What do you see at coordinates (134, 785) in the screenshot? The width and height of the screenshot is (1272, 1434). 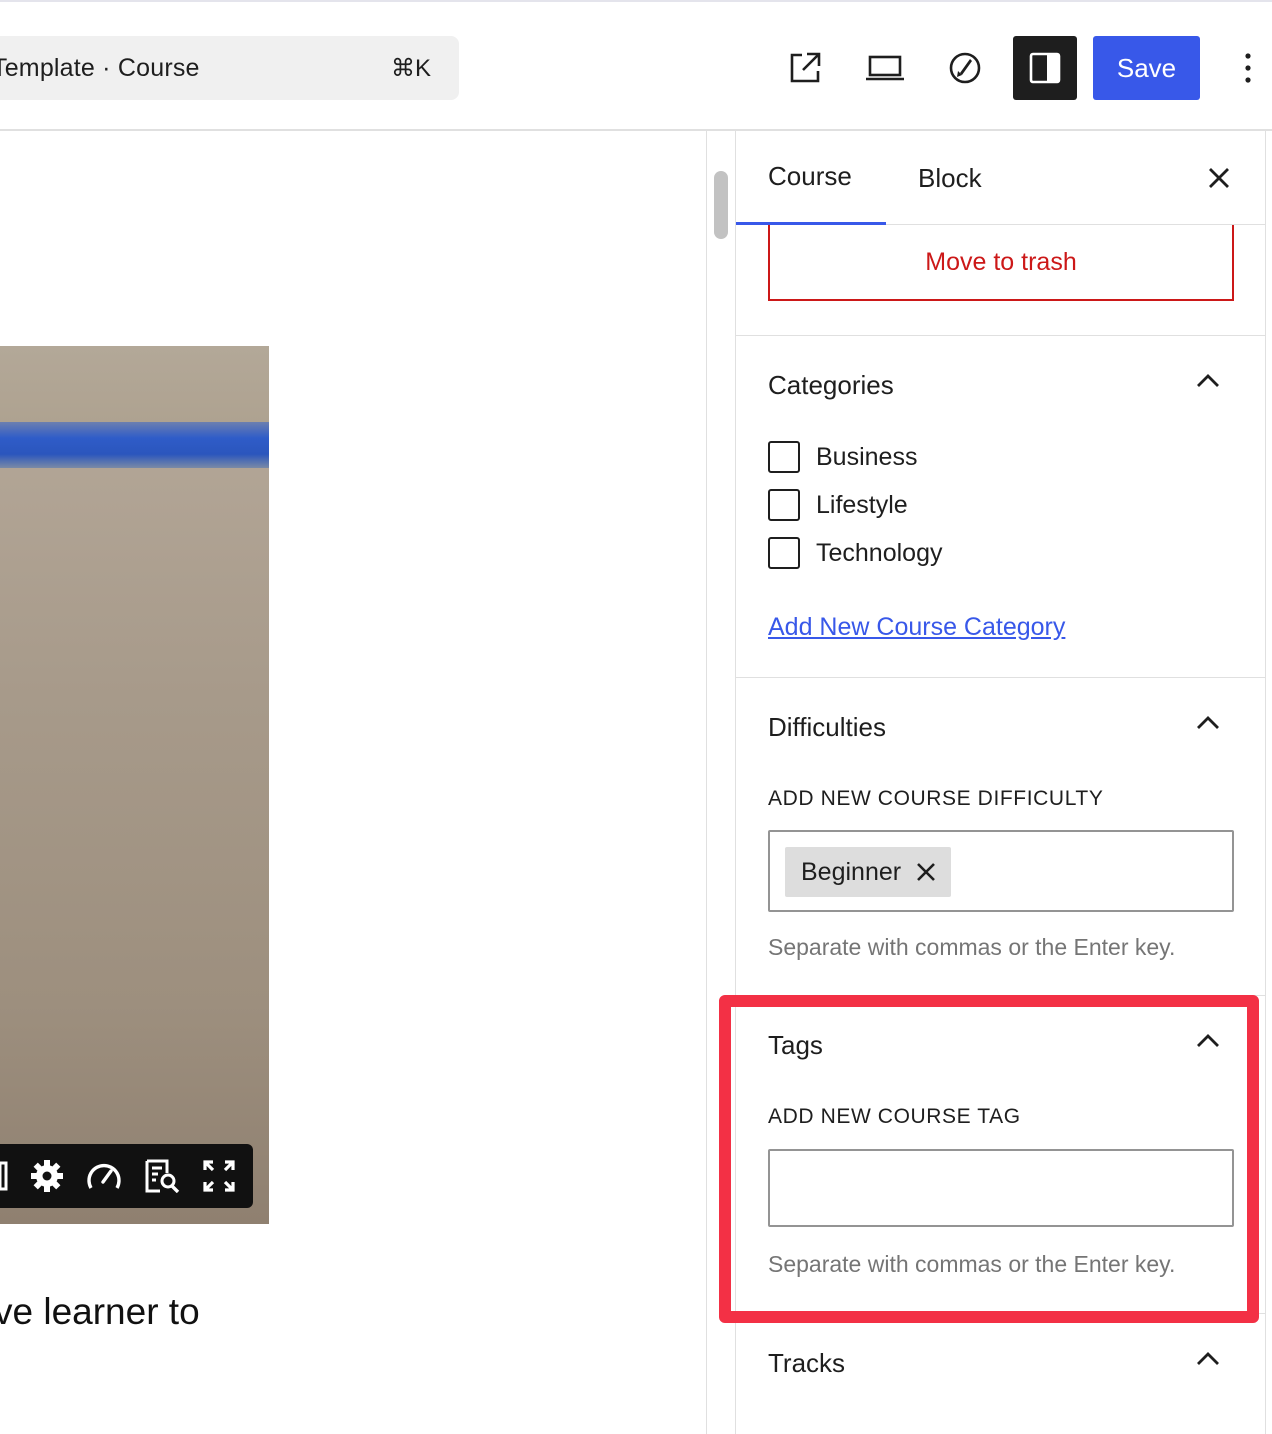 I see `video-block` at bounding box center [134, 785].